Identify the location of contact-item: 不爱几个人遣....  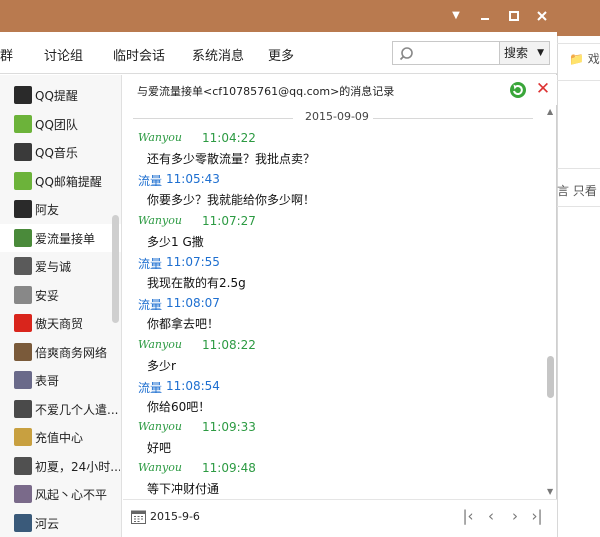
(60, 409).